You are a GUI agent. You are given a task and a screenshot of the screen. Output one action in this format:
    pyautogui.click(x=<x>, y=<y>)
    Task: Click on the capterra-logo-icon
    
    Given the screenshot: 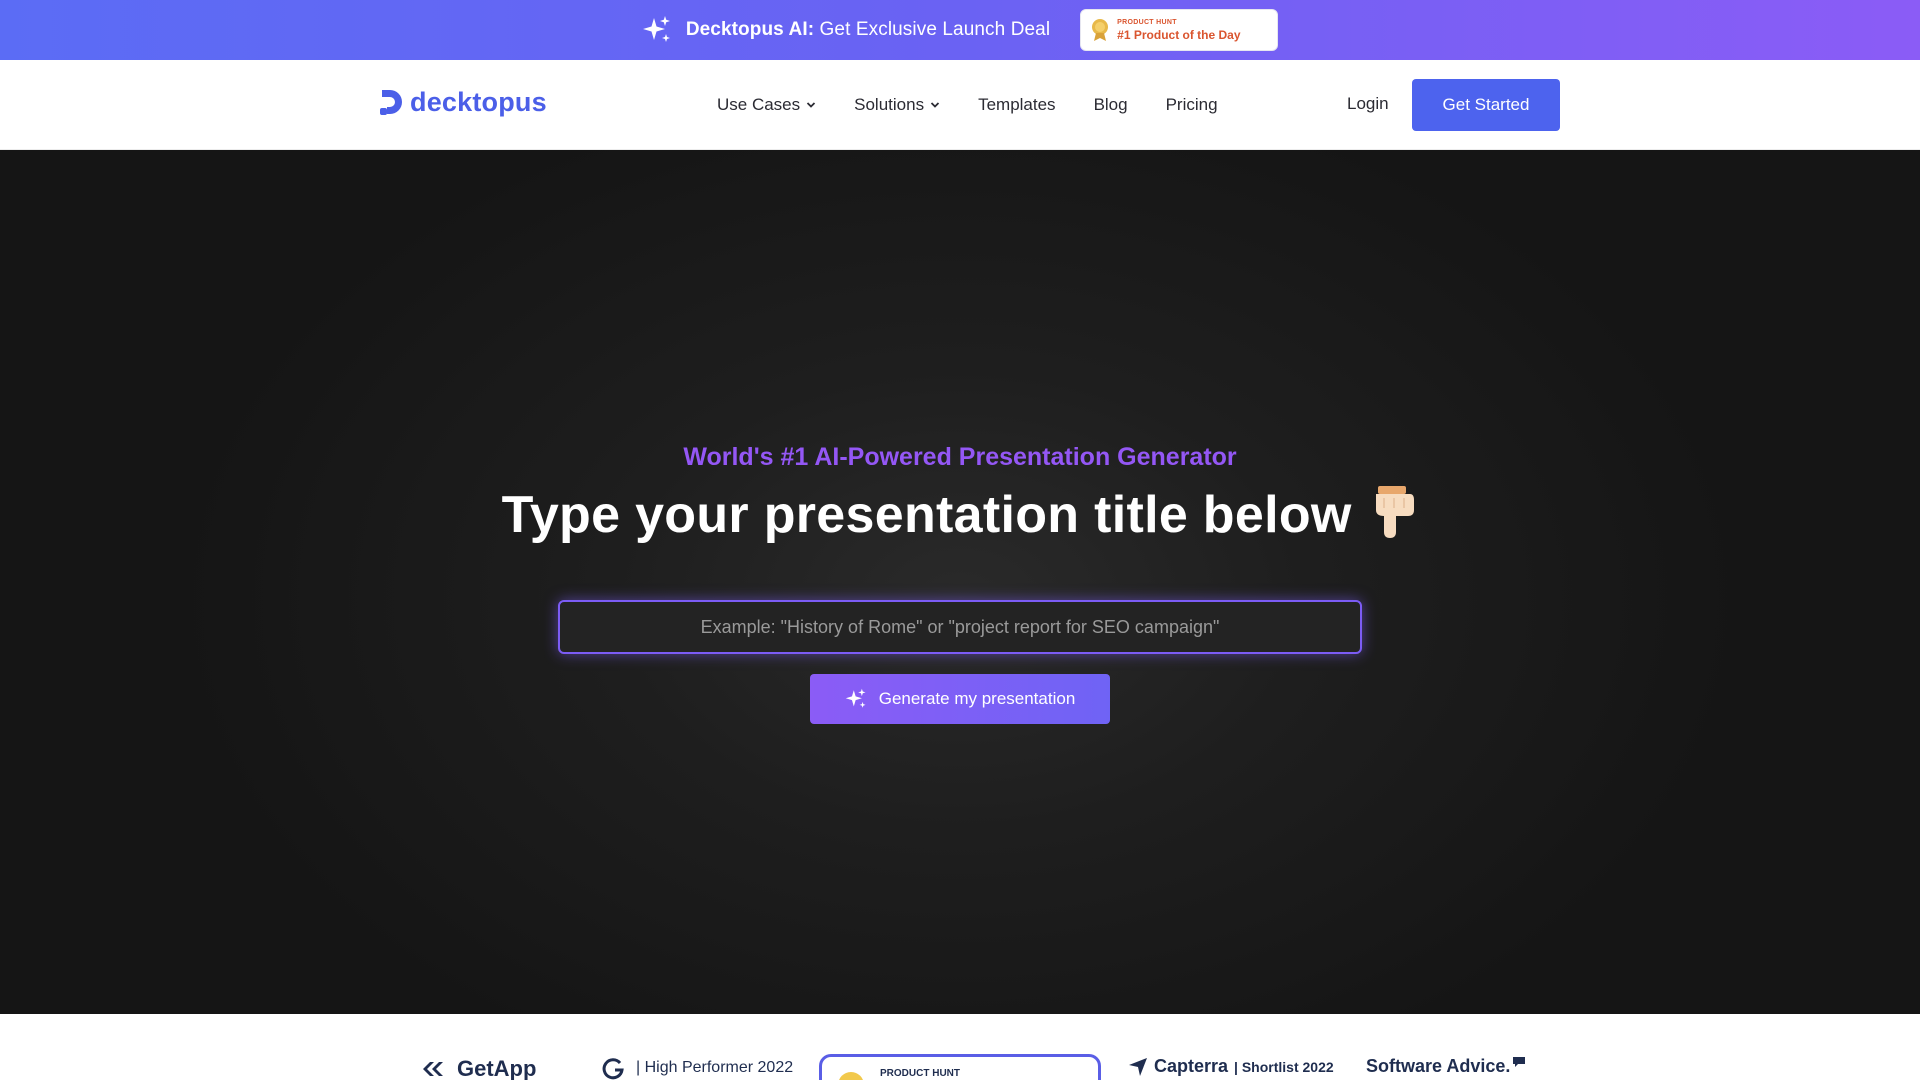 What is the action you would take?
    pyautogui.click(x=1138, y=1066)
    